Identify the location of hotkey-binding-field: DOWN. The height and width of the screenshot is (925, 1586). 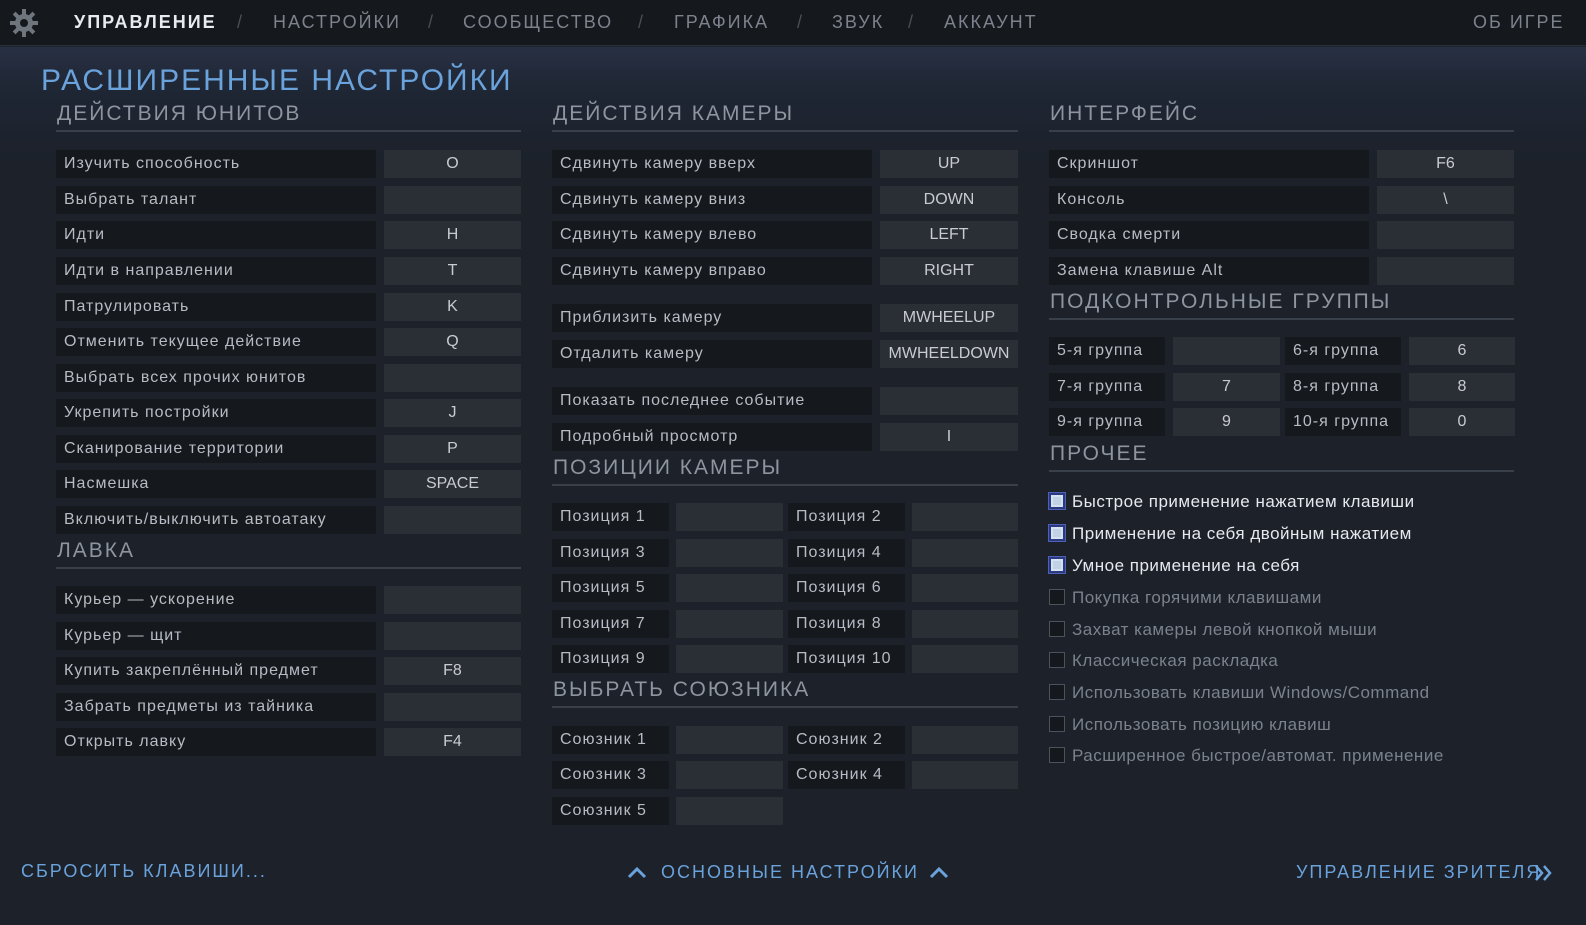
(949, 200).